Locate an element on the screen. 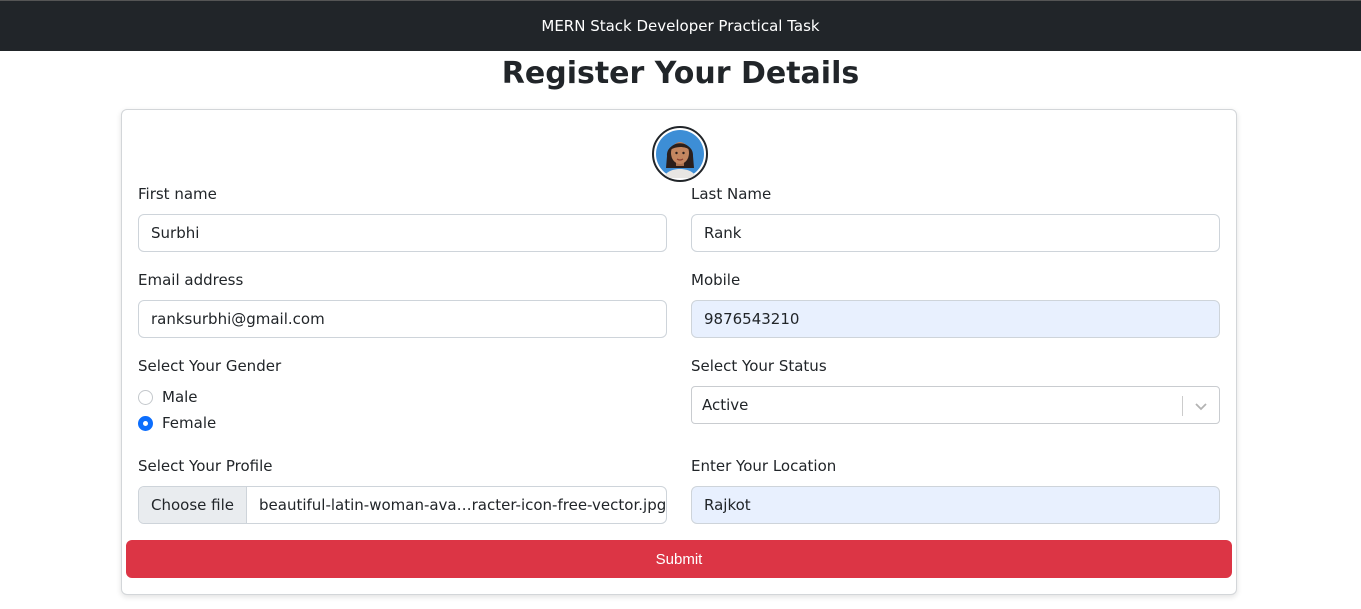  email-input: ranksurbhi@gmail.com is located at coordinates (402, 319).